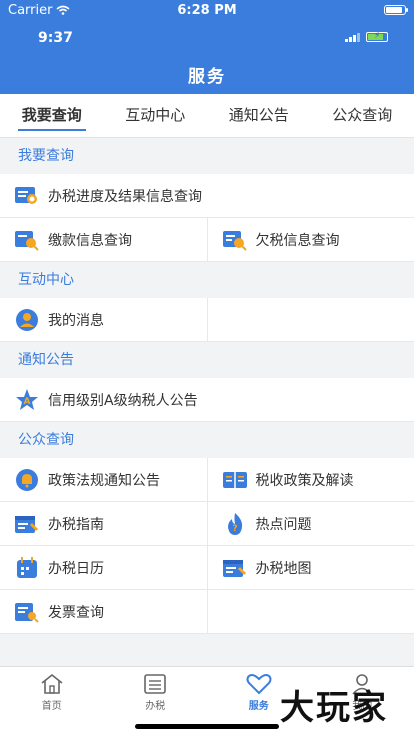  I want to click on list-row: 办税日历 办税地图, so click(207, 568).